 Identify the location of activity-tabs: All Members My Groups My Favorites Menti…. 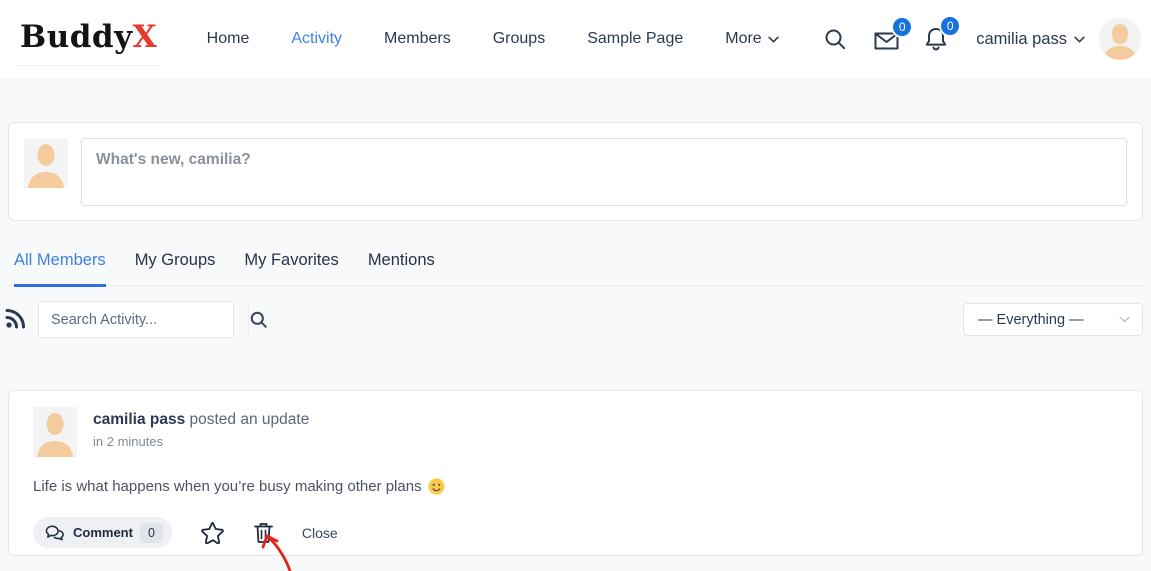
(575, 266).